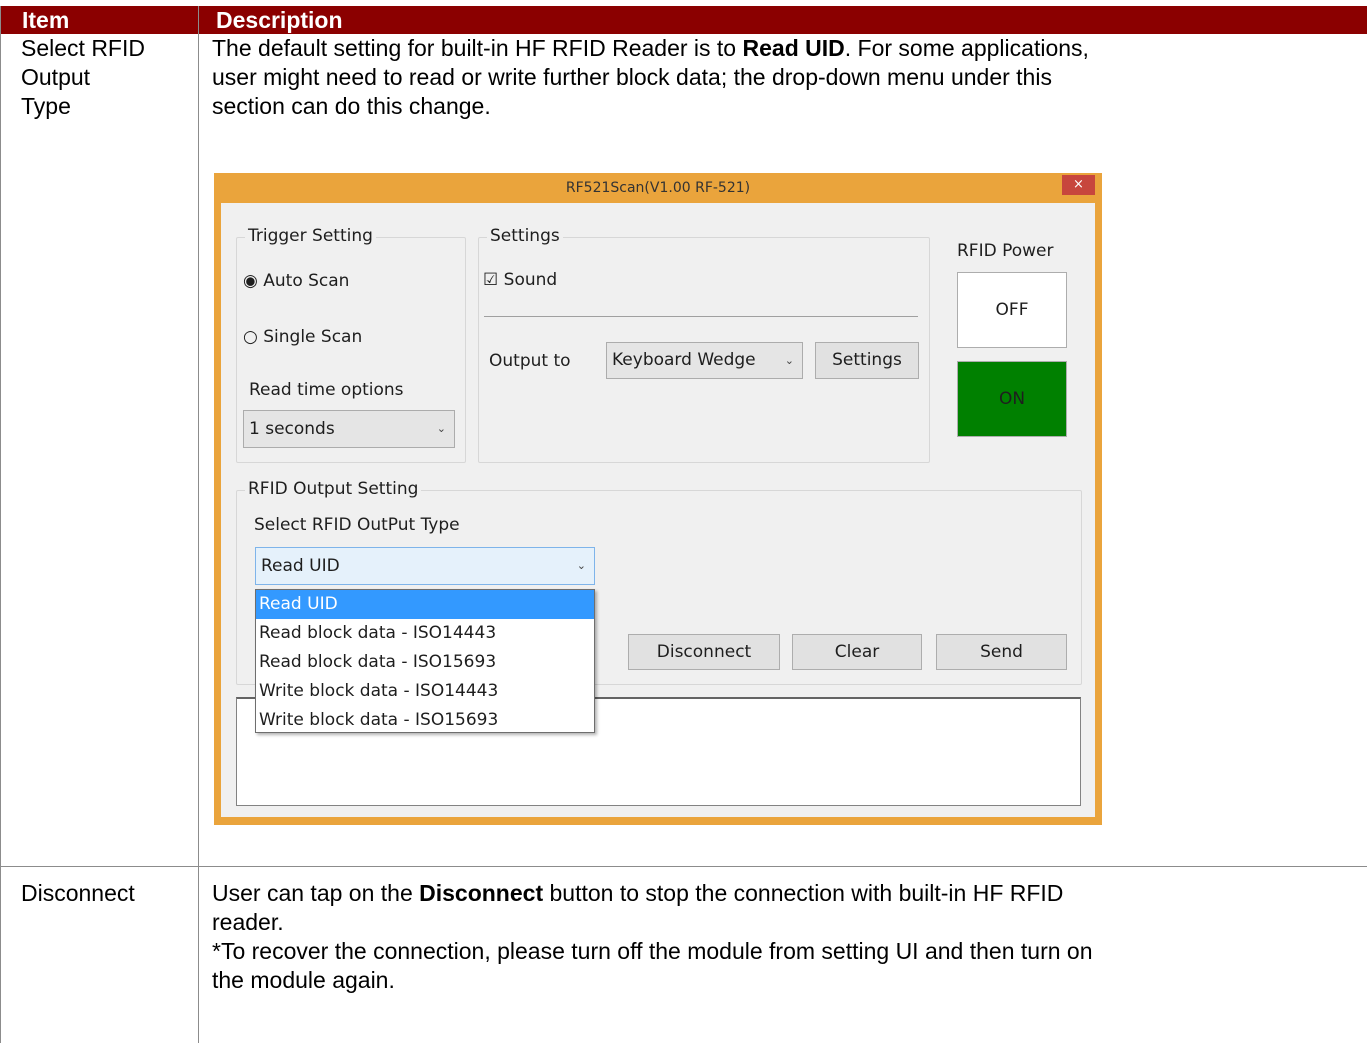 This screenshot has width=1367, height=1043. What do you see at coordinates (857, 652) in the screenshot?
I see `clear-button: Clear` at bounding box center [857, 652].